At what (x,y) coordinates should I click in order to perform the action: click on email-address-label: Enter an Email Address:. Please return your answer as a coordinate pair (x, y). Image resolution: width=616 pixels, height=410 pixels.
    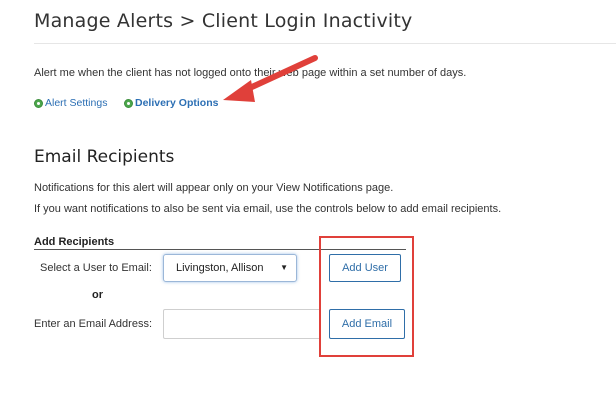
    Looking at the image, I should click on (93, 324).